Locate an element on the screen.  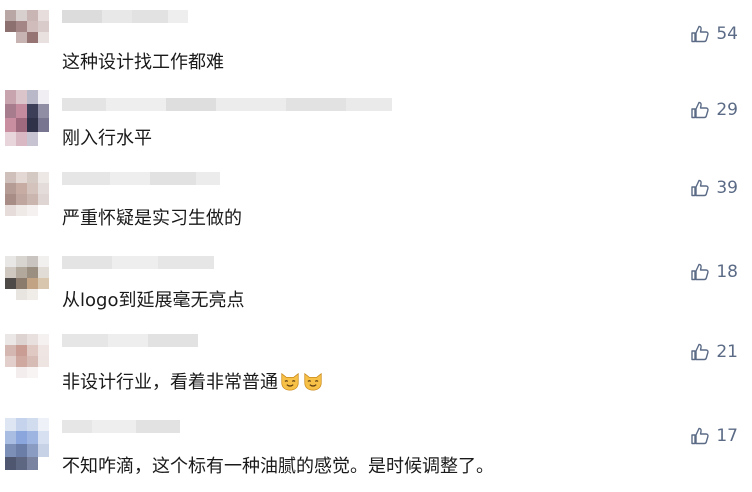
like-button: 29 is located at coordinates (714, 110).